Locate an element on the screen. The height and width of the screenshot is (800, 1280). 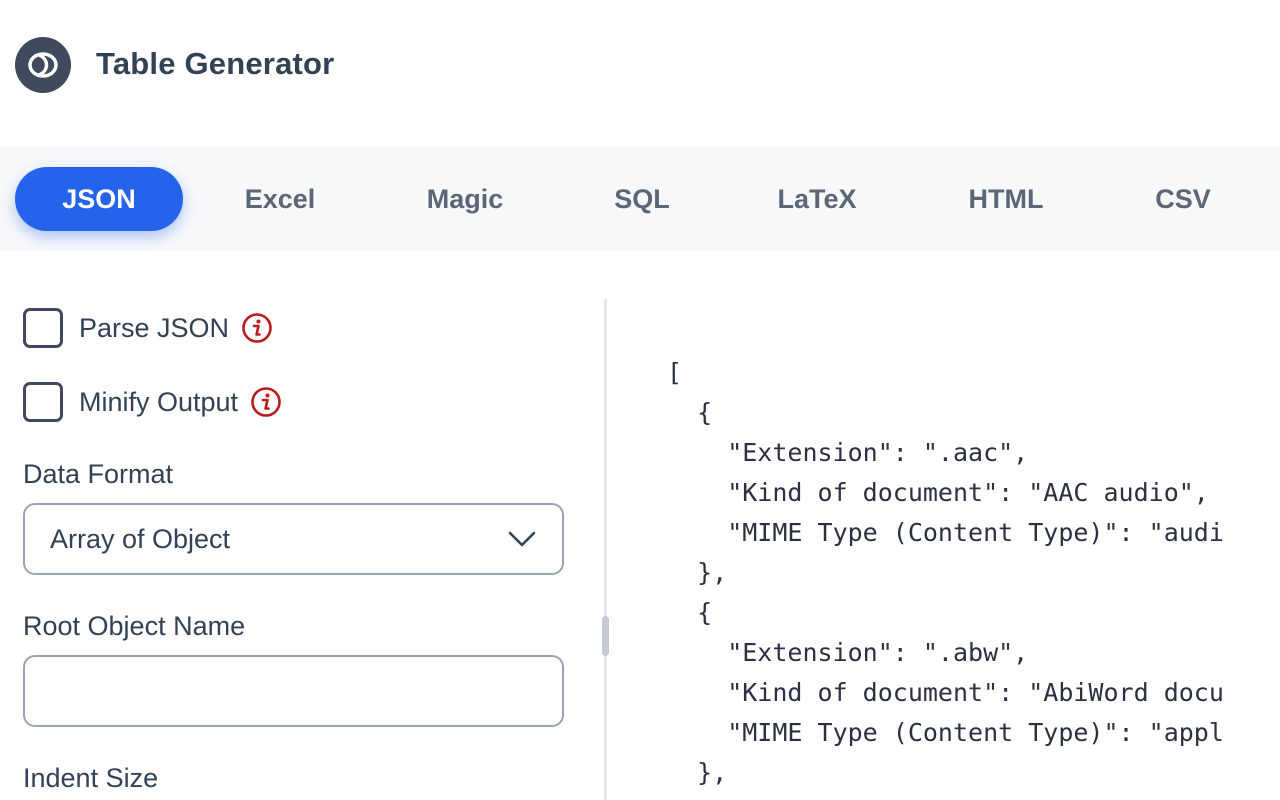
minify-output-checkbox is located at coordinates (43, 402).